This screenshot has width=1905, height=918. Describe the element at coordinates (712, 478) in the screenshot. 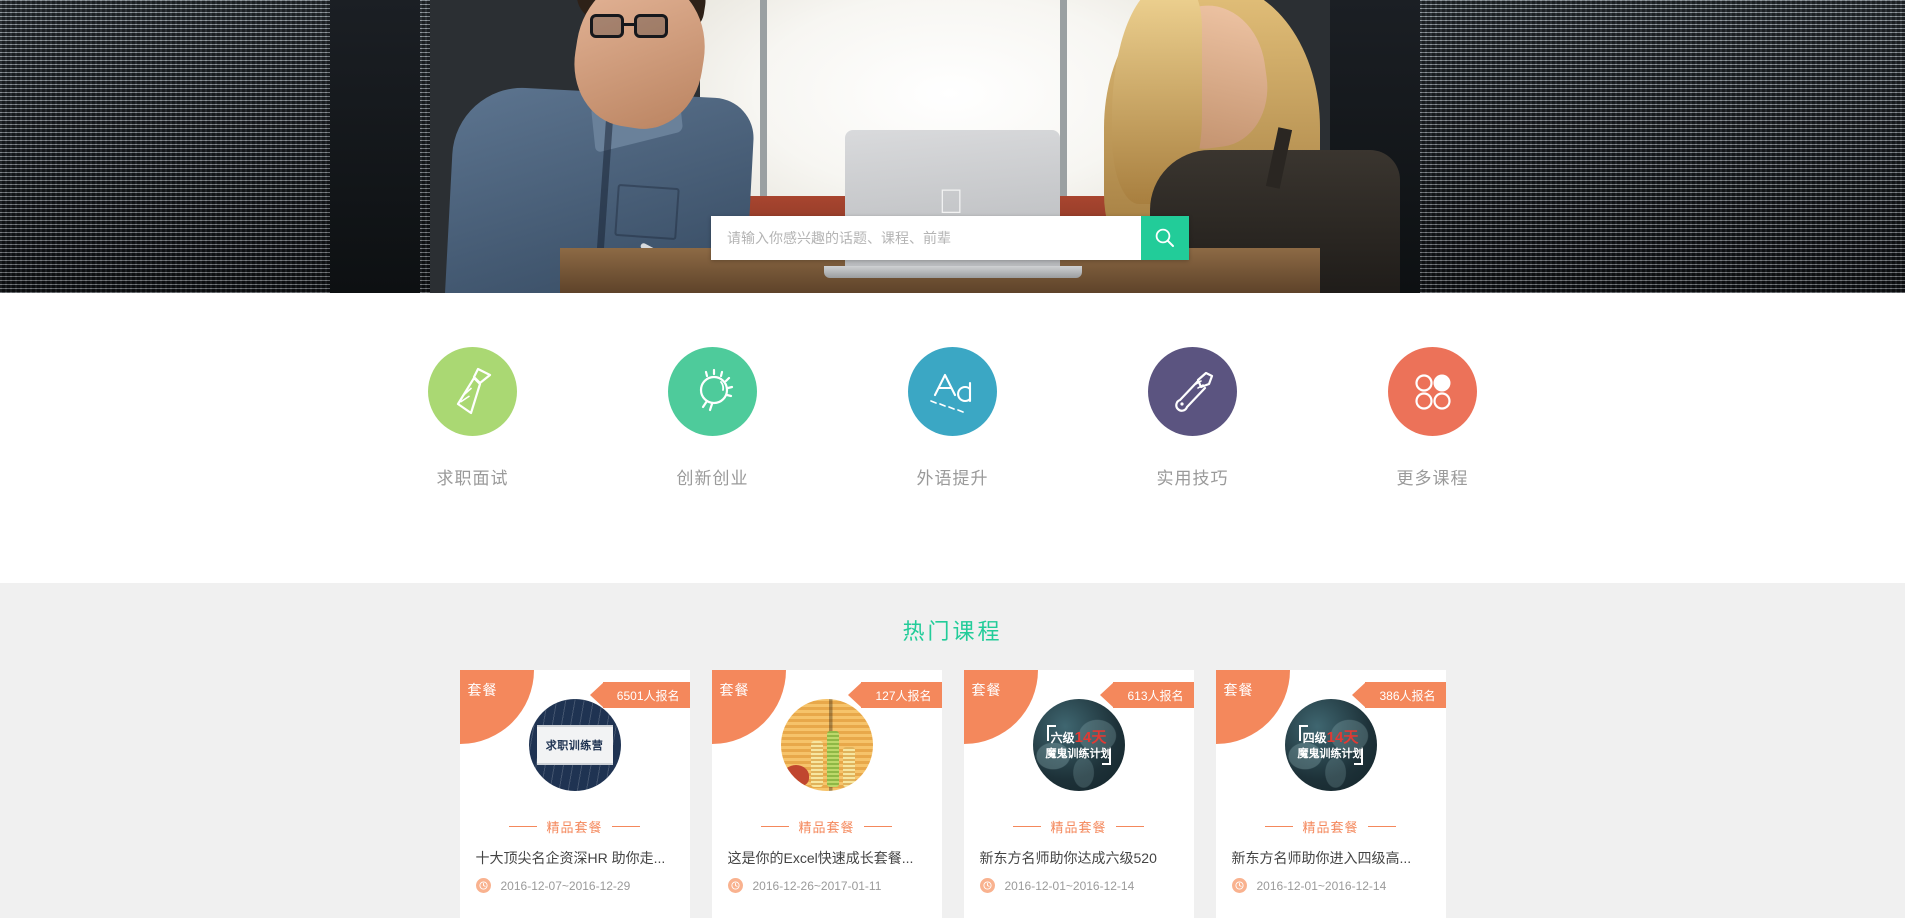

I see `category-label: 创新创业` at that location.